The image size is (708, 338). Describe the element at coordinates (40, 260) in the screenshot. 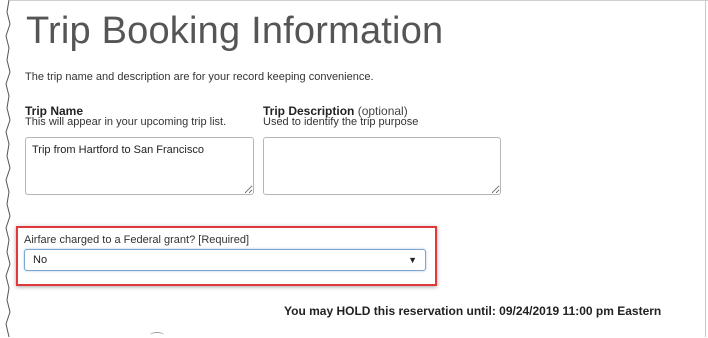

I see `federal-grant-selected-value: No` at that location.